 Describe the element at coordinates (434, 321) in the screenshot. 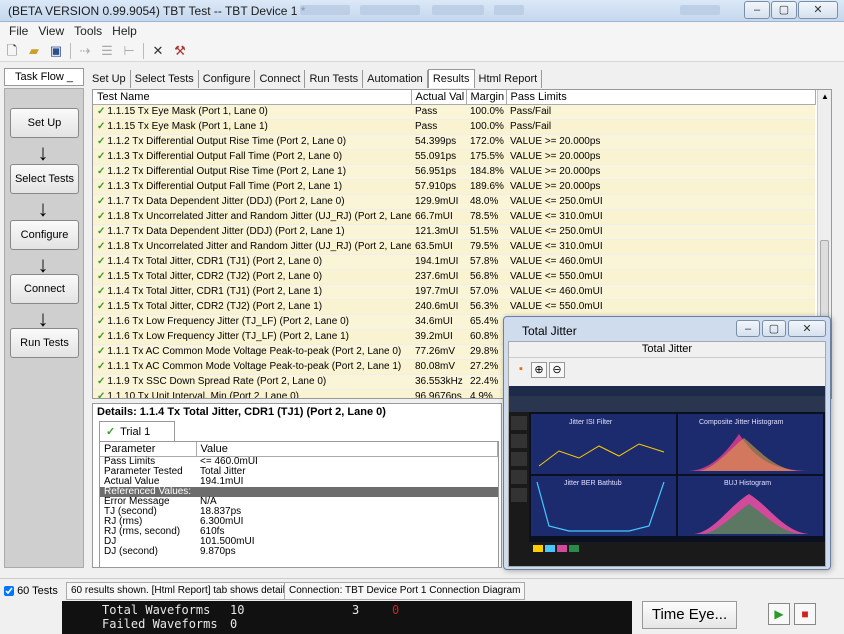

I see `actual-value-cell-text: 34.6mUI` at that location.